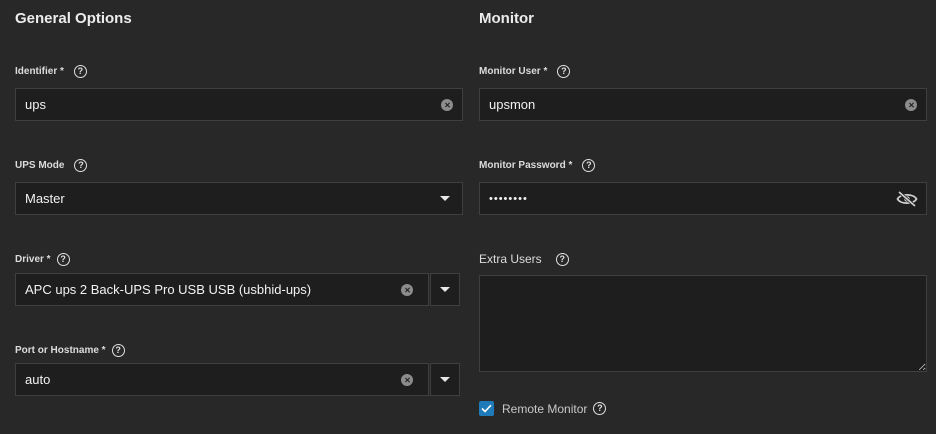 This screenshot has width=936, height=434. What do you see at coordinates (688, 198) in the screenshot?
I see `monitor-password-input: ••••••••` at bounding box center [688, 198].